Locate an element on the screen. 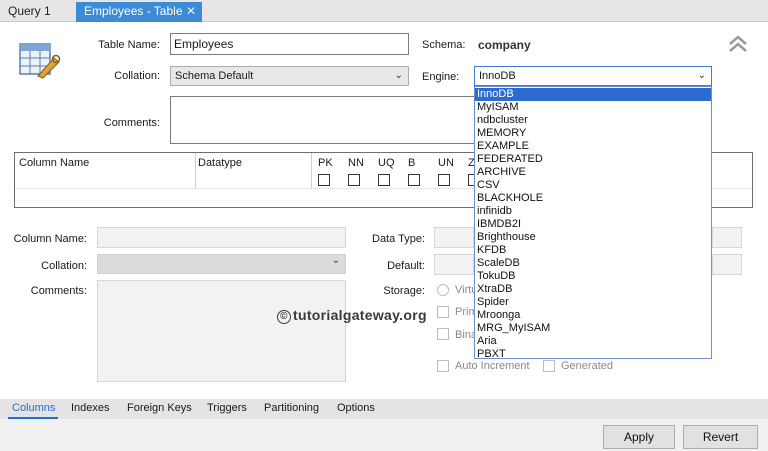  engine-label: Engine: is located at coordinates (441, 77).